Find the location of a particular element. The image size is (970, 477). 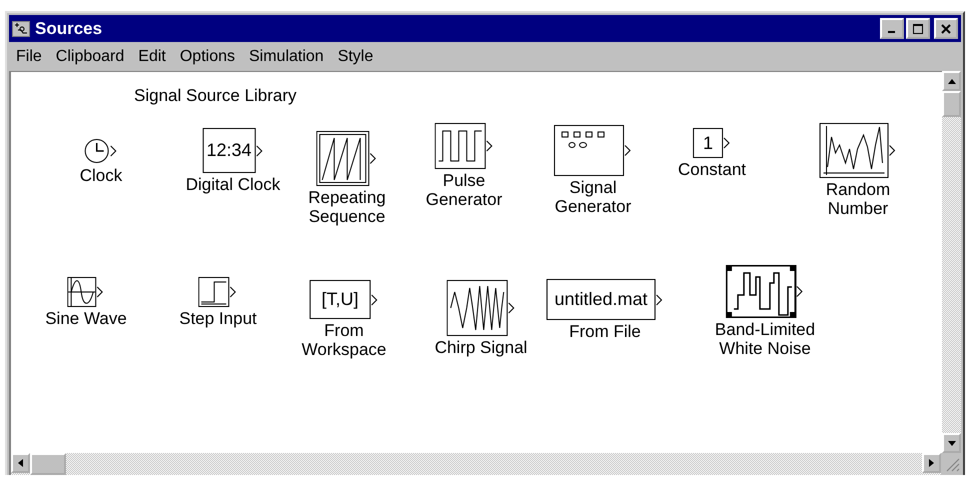

noise-signal-icon is located at coordinates (765, 291).